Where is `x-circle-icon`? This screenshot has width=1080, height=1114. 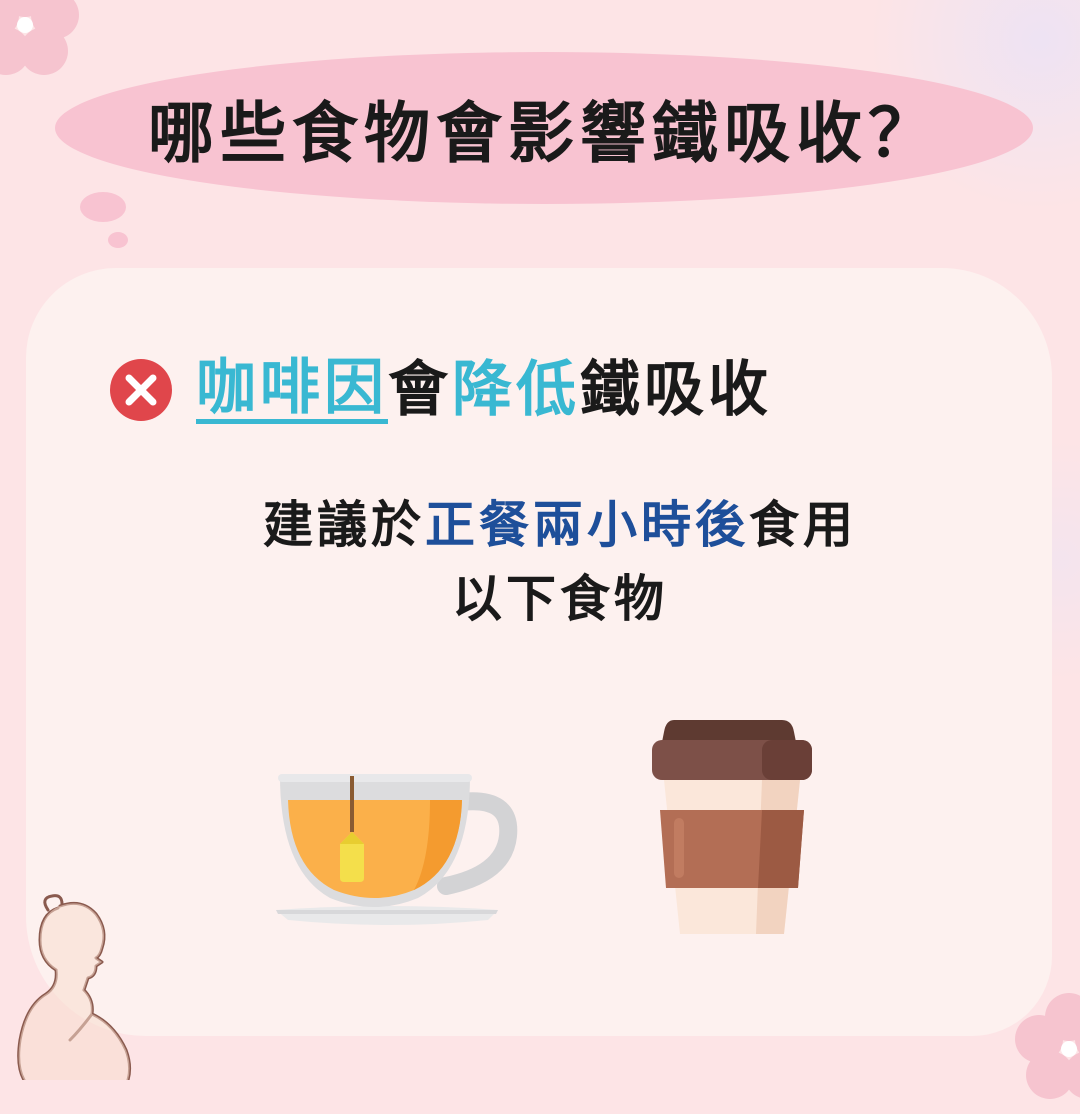 x-circle-icon is located at coordinates (141, 390).